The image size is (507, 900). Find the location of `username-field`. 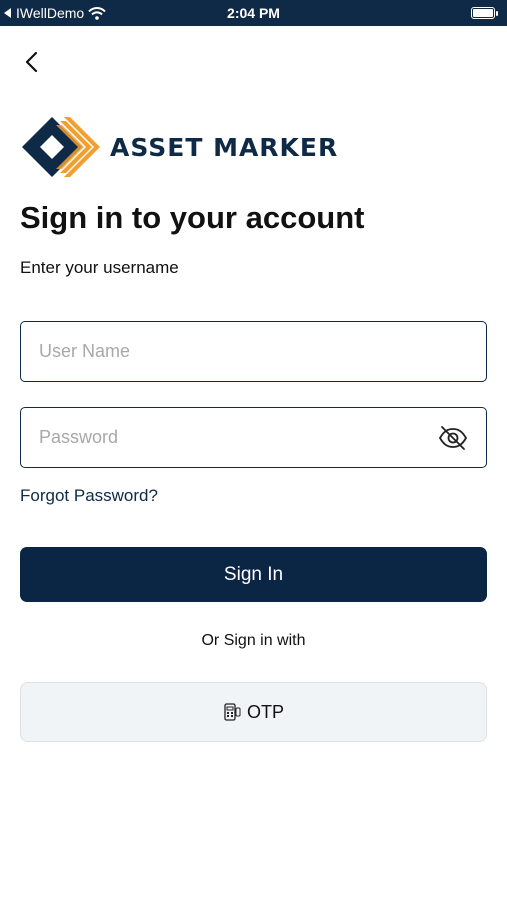

username-field is located at coordinates (253, 351).